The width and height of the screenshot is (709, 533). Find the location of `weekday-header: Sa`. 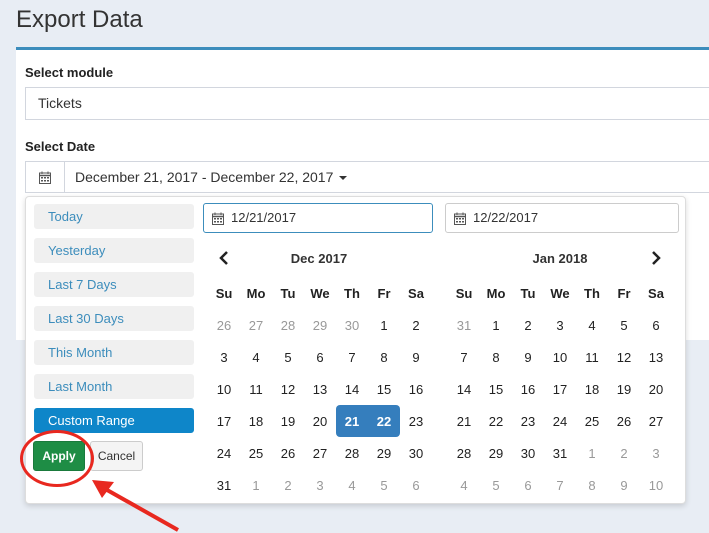

weekday-header: Sa is located at coordinates (656, 293).